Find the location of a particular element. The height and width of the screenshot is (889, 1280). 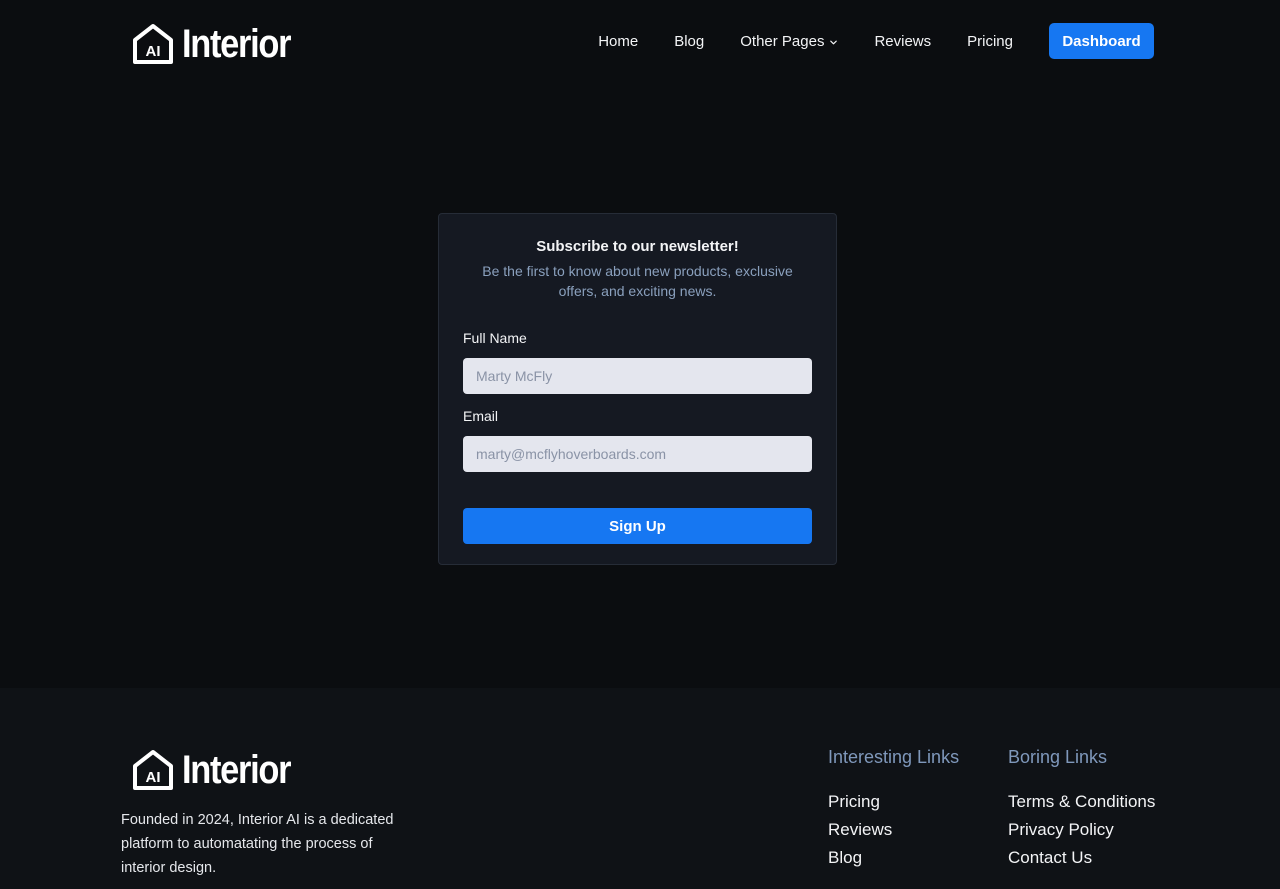

nav-other-pages: Other Pages is located at coordinates (789, 41).